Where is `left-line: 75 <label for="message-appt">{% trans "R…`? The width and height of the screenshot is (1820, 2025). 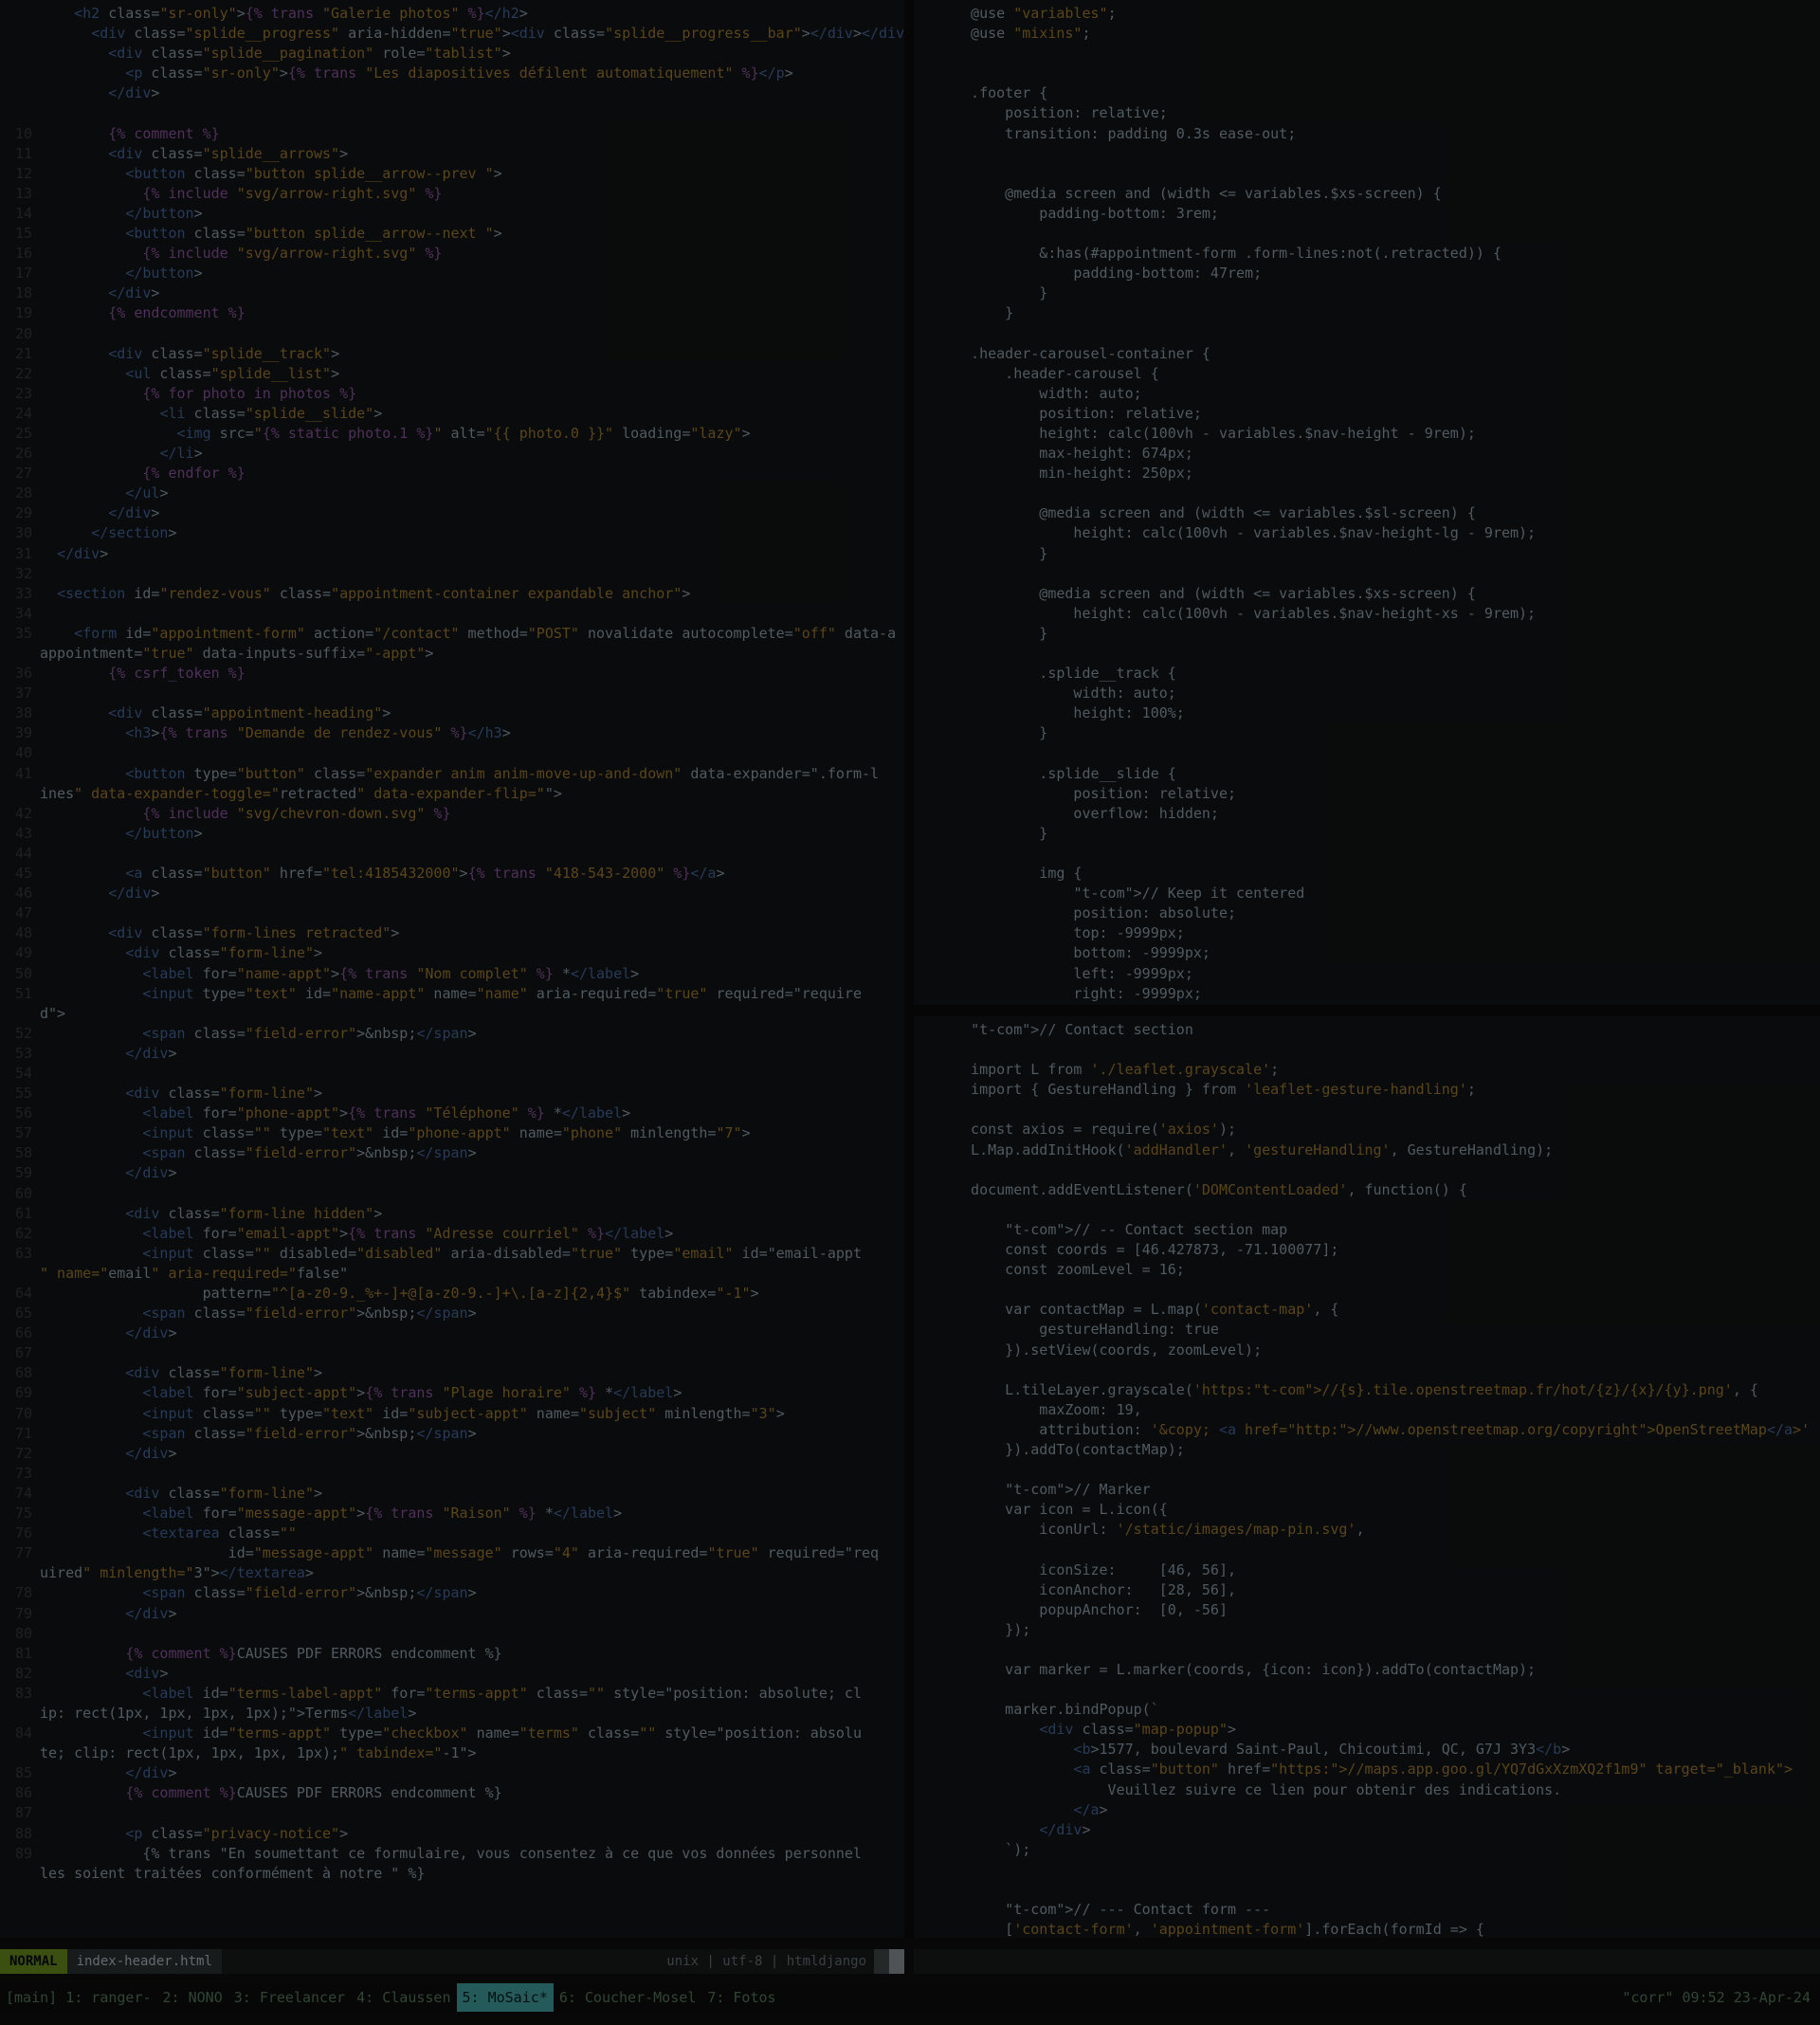 left-line: 75 <label for="message-appt">{% trans "R… is located at coordinates (452, 1513).